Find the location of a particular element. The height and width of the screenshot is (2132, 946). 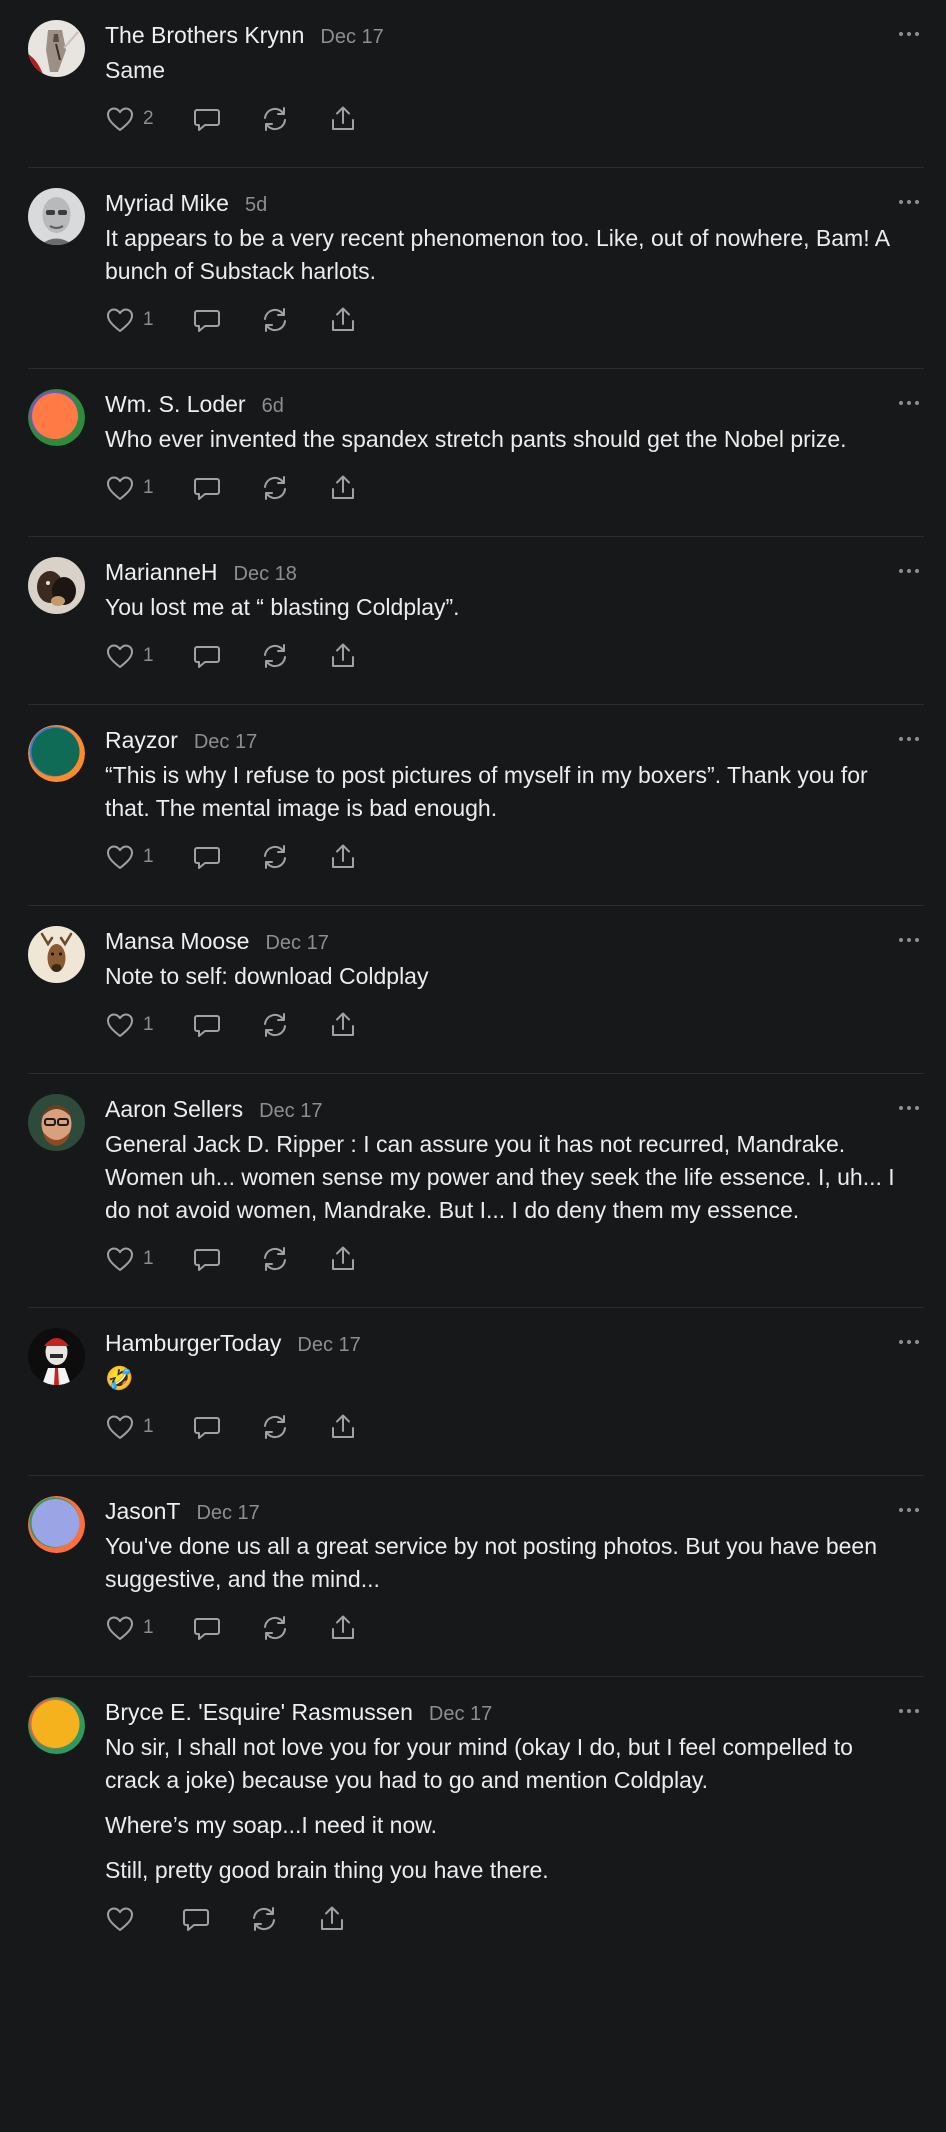

author-name: The Brothers Krynn is located at coordinates (204, 35).